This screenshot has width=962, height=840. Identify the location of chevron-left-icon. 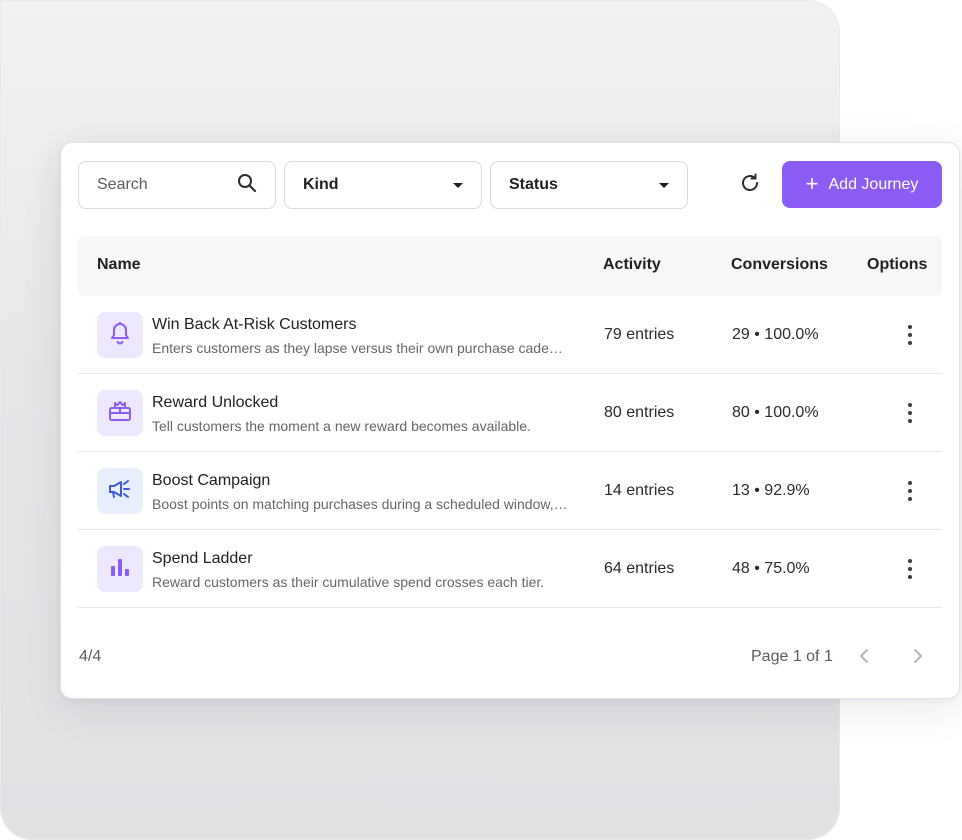
(864, 658).